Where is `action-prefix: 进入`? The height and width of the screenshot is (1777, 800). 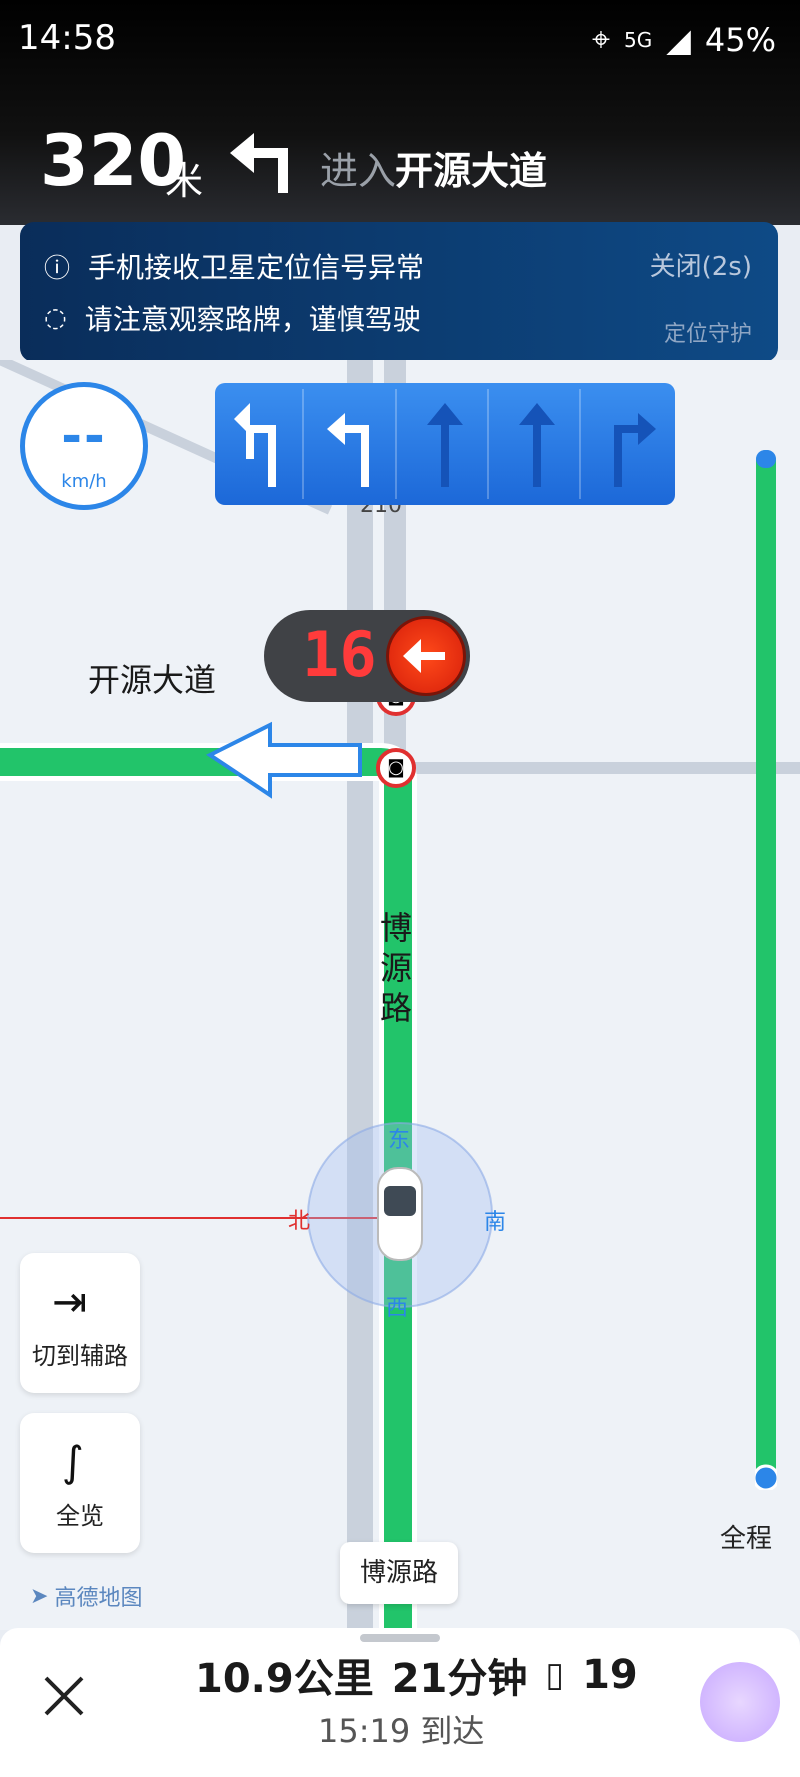 action-prefix: 进入 is located at coordinates (358, 171).